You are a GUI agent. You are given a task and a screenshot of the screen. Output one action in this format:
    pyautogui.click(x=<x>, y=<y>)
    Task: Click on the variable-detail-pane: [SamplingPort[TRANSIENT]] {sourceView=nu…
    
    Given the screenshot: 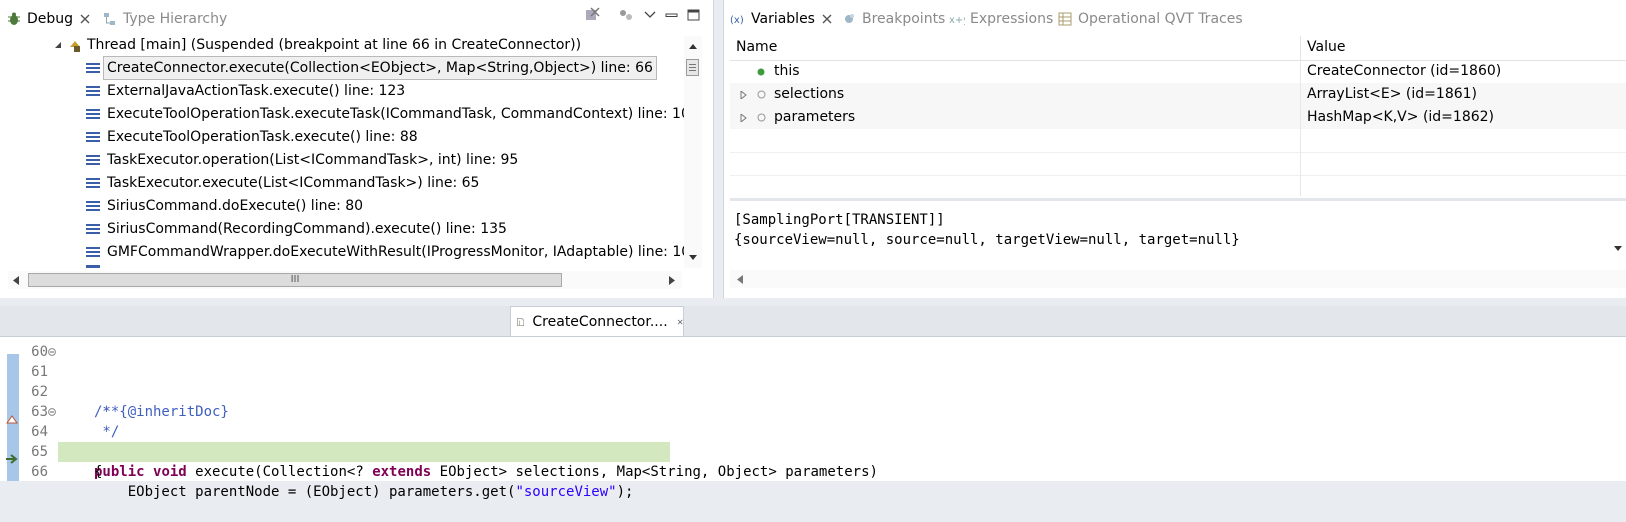 What is the action you would take?
    pyautogui.click(x=1178, y=234)
    